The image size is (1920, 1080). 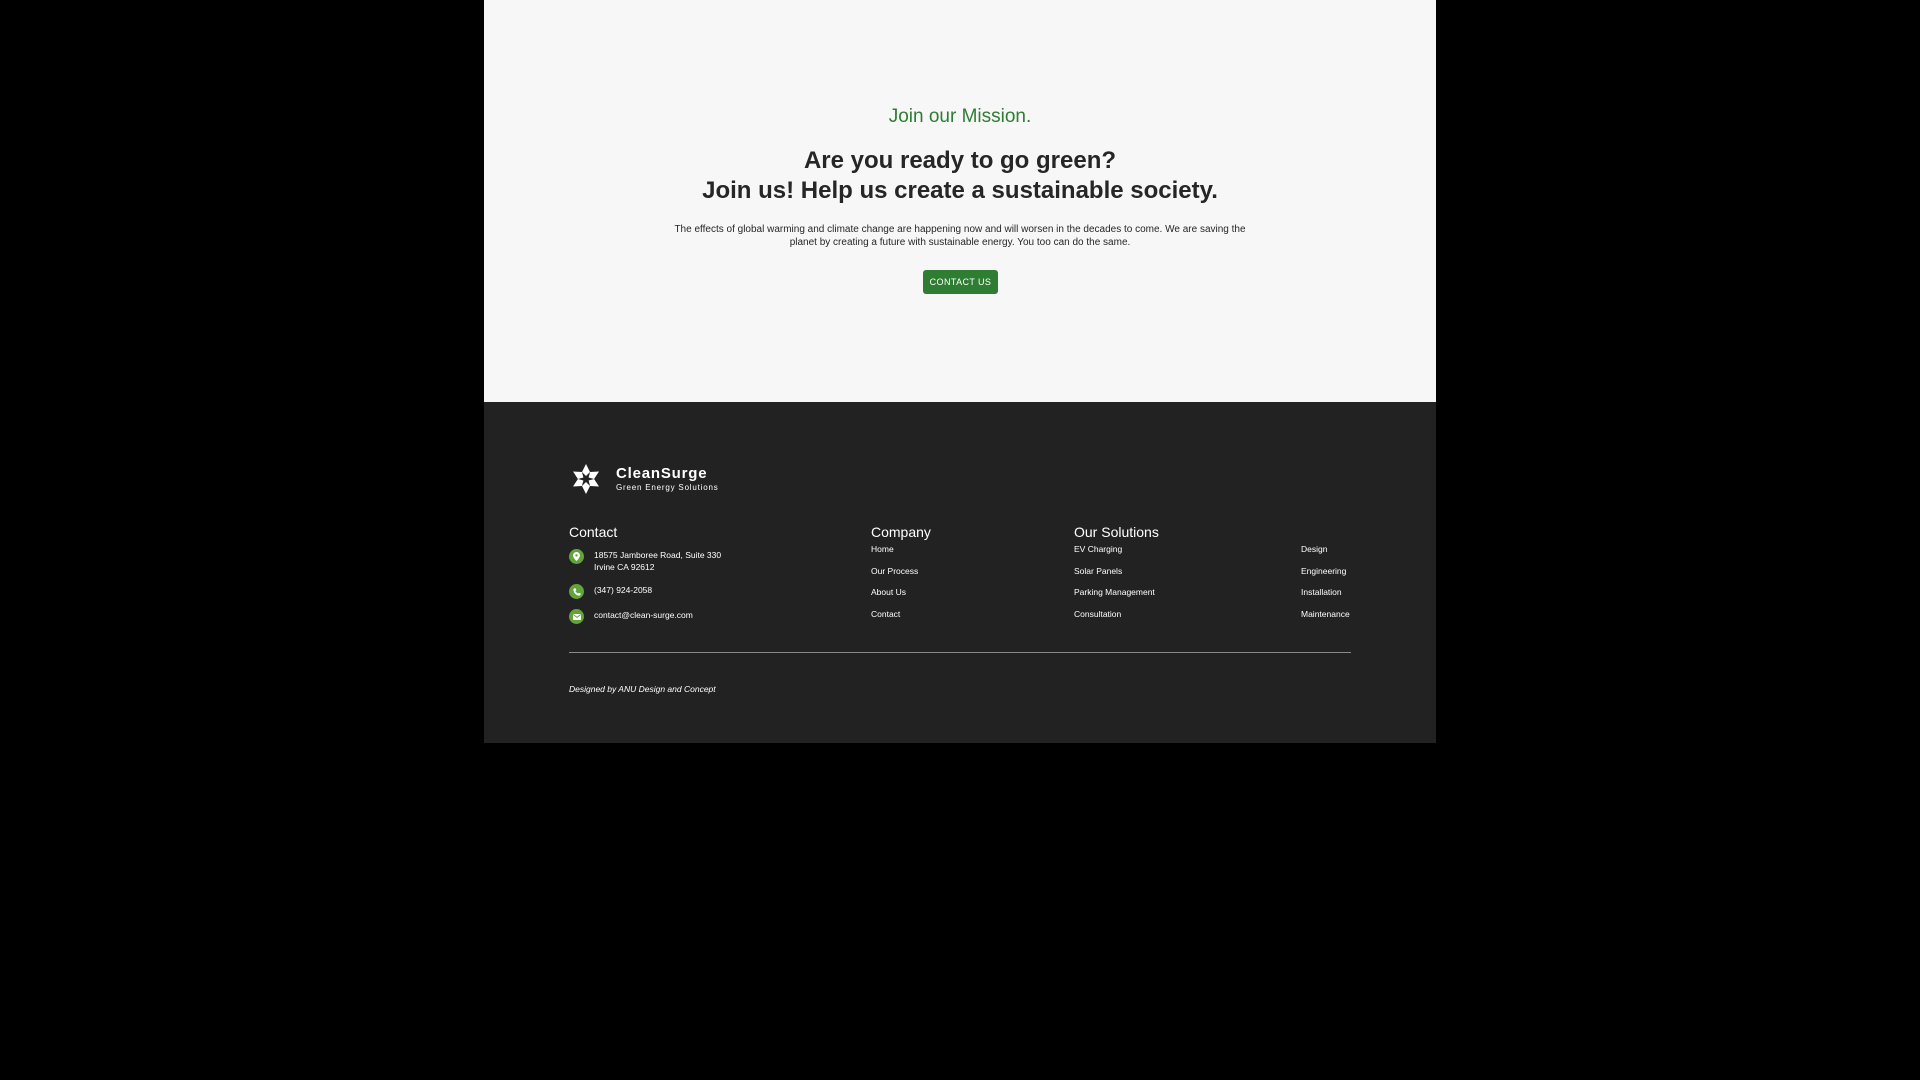 I want to click on footer-link-ev-charging: EV Charging, so click(x=1114, y=554).